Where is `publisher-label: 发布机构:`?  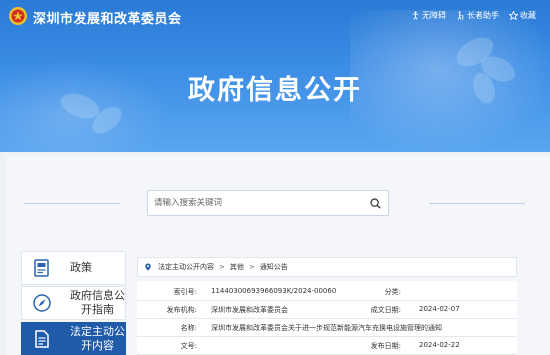
publisher-label: 发布机构: is located at coordinates (181, 310).